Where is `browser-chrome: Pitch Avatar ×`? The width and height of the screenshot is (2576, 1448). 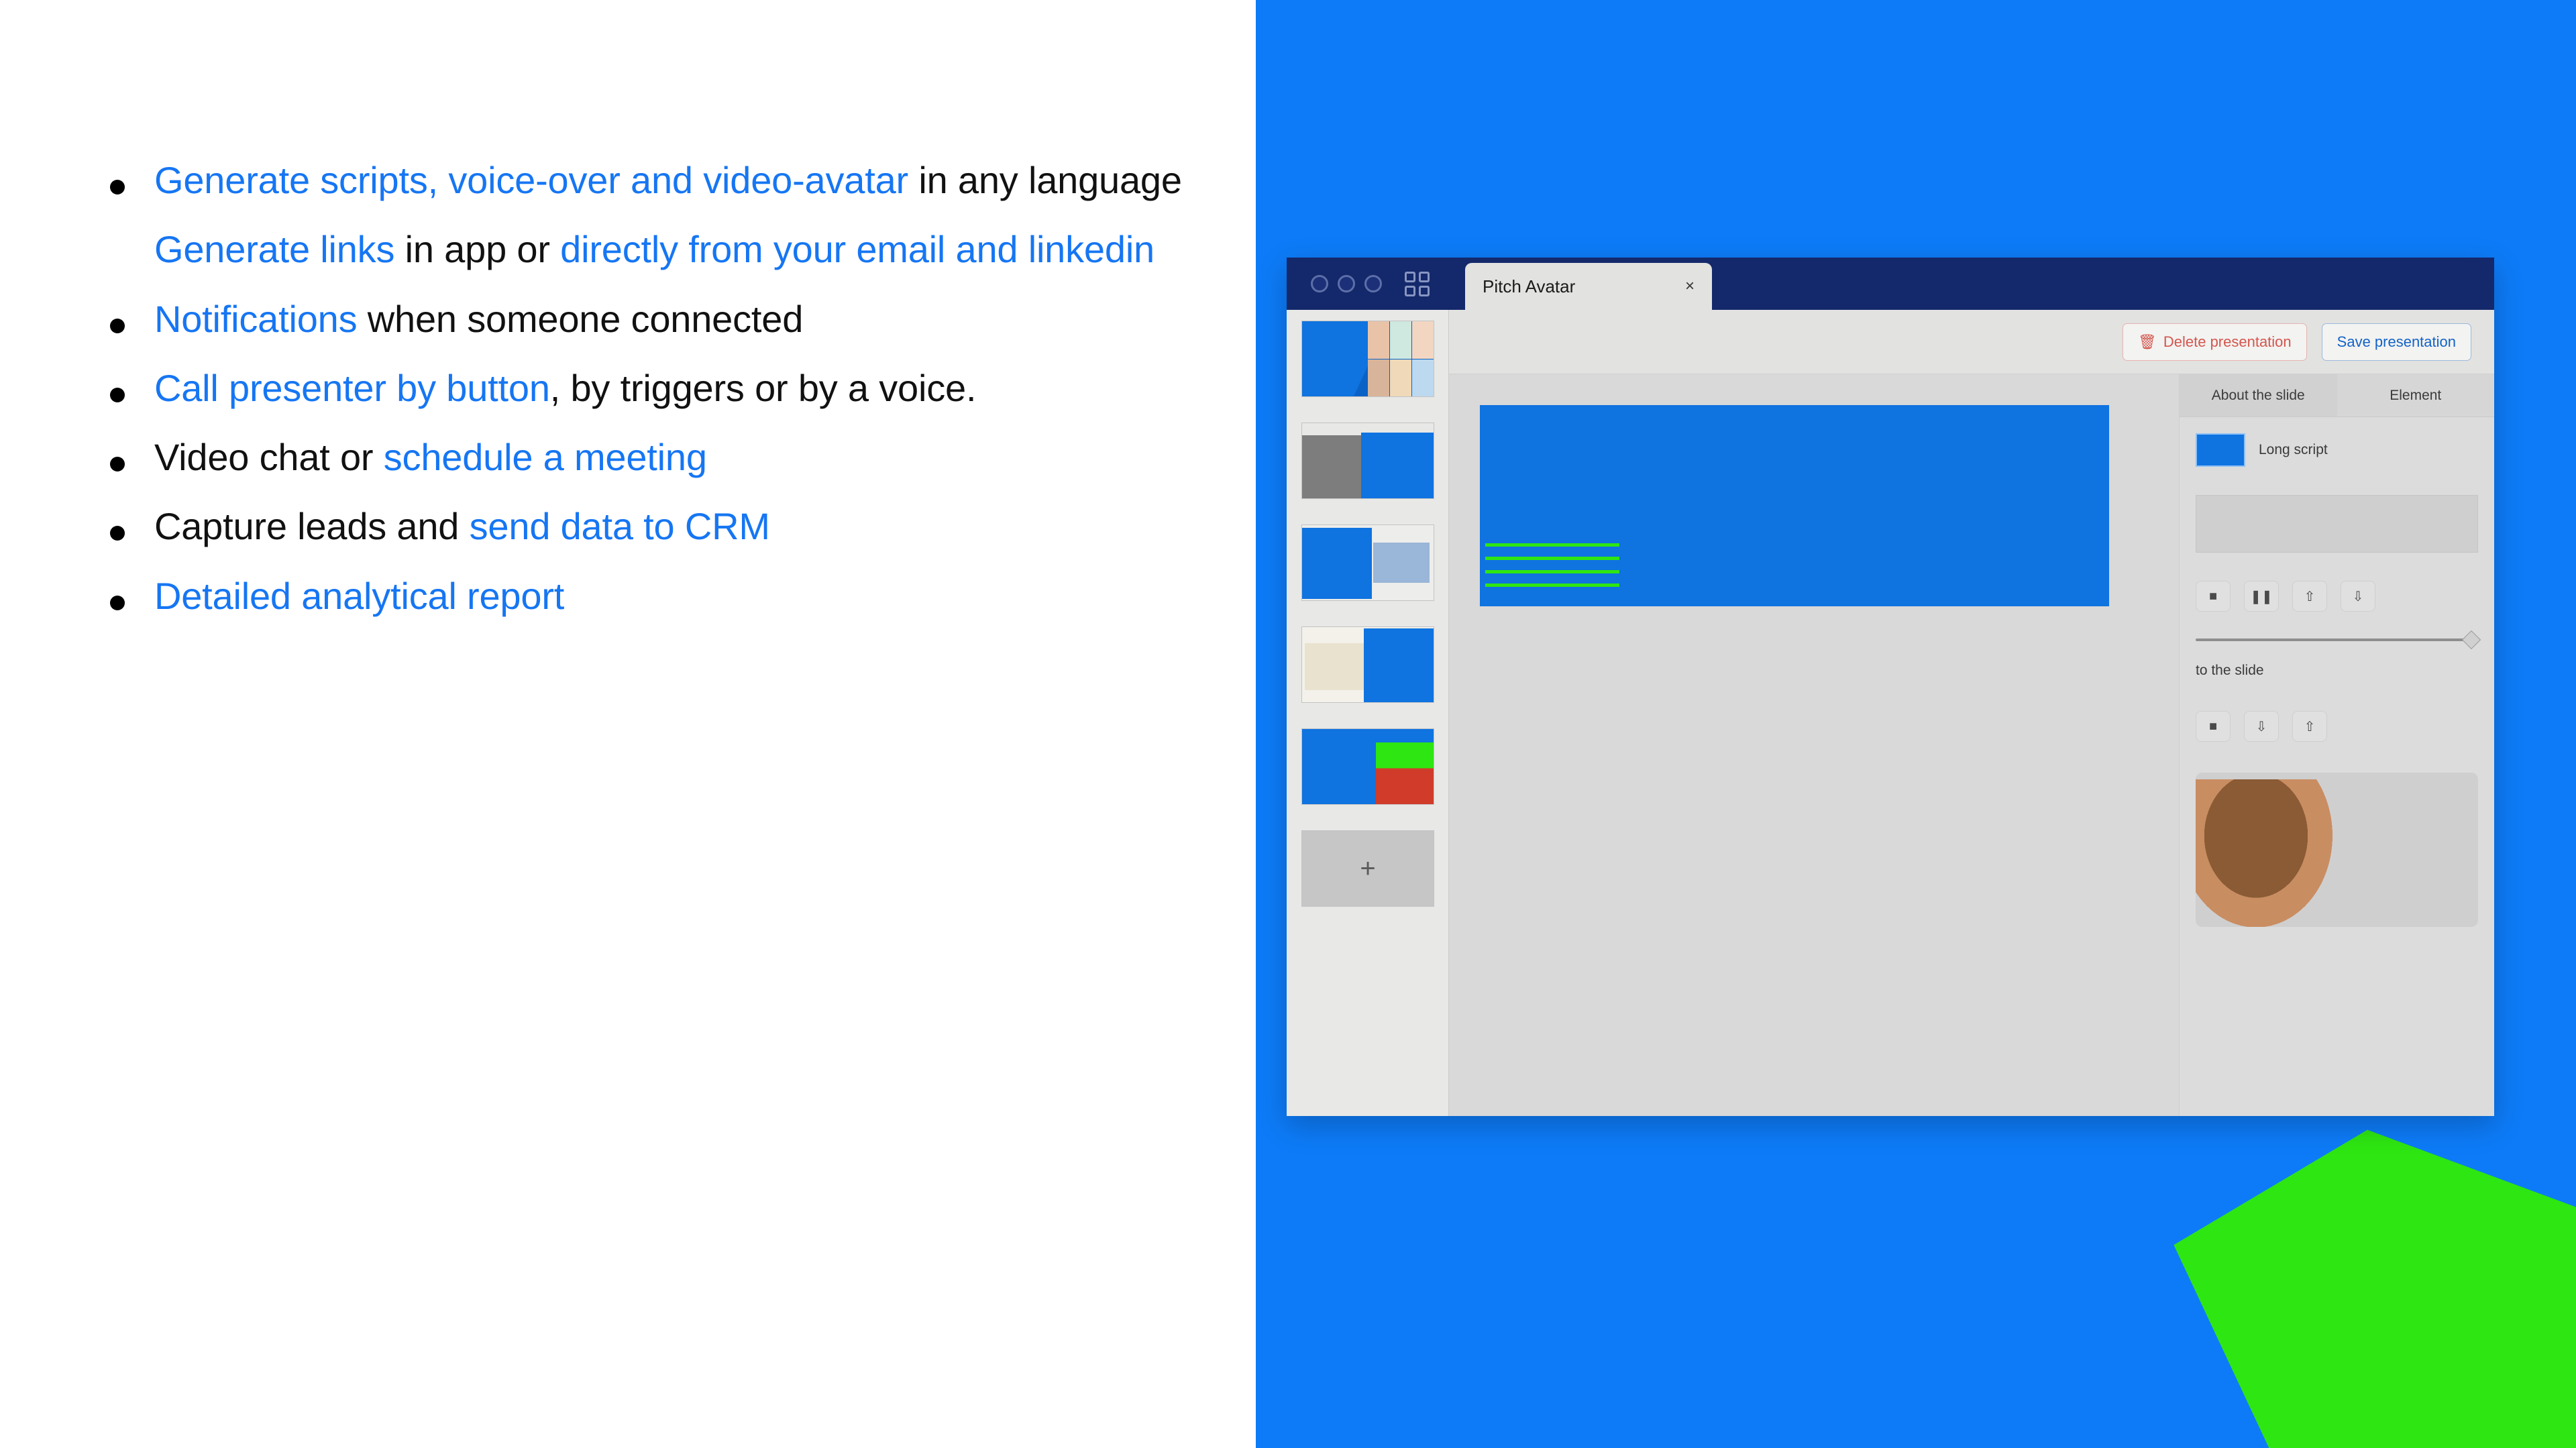 browser-chrome: Pitch Avatar × is located at coordinates (1890, 284).